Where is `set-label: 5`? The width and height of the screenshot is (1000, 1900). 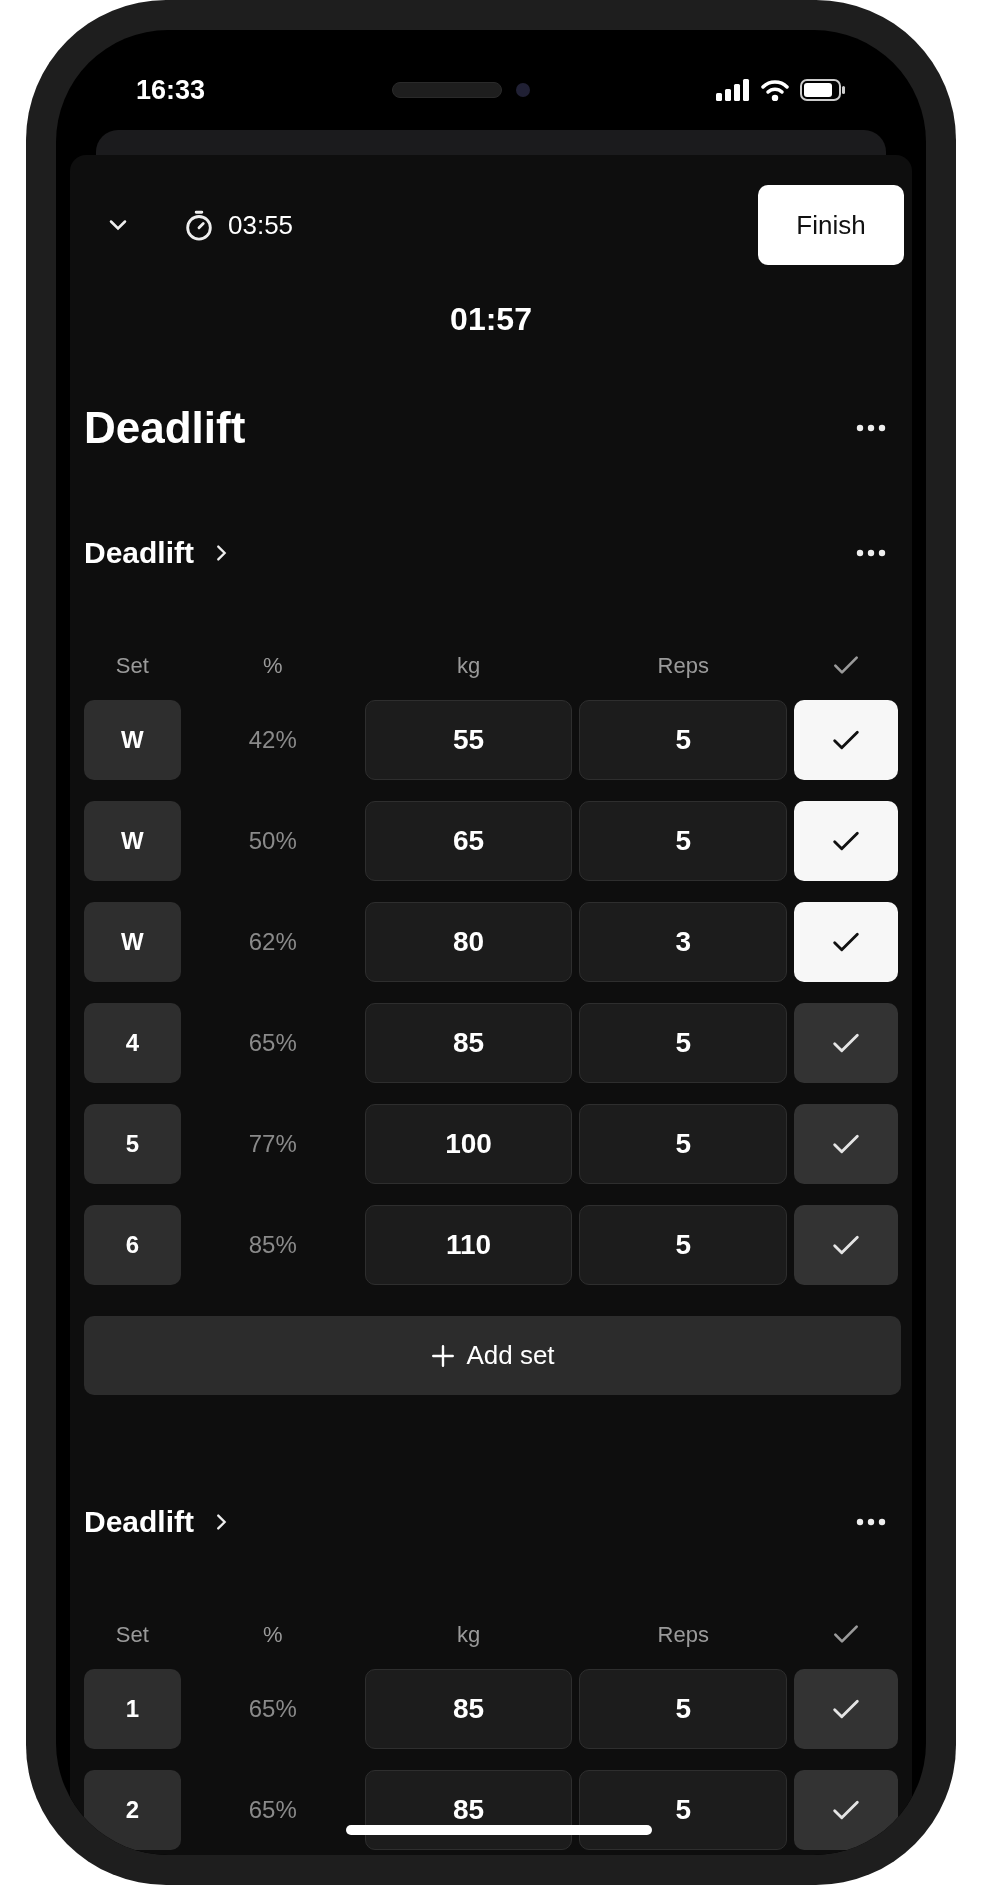 set-label: 5 is located at coordinates (132, 1144).